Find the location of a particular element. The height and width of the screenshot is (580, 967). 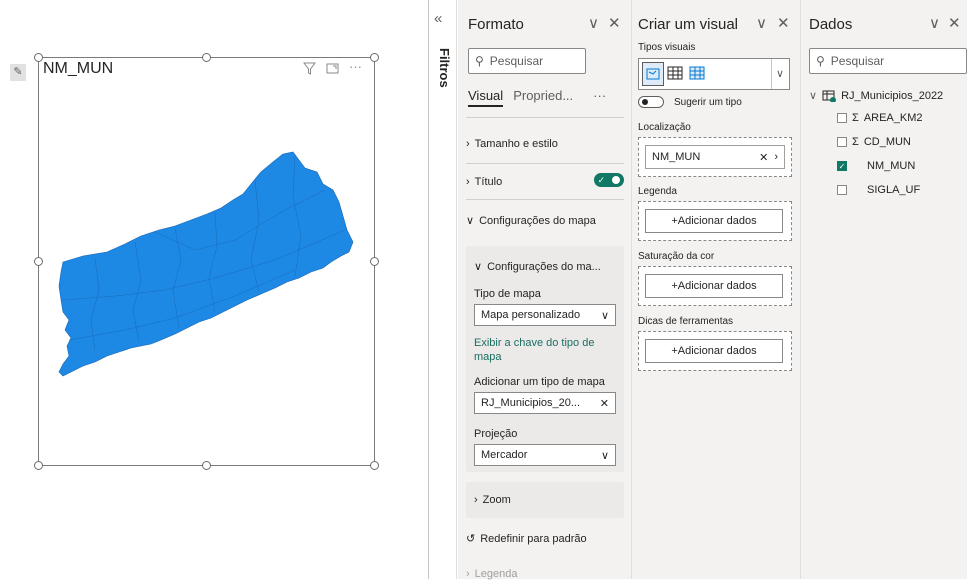

format-pane-title: Formato is located at coordinates (496, 24).